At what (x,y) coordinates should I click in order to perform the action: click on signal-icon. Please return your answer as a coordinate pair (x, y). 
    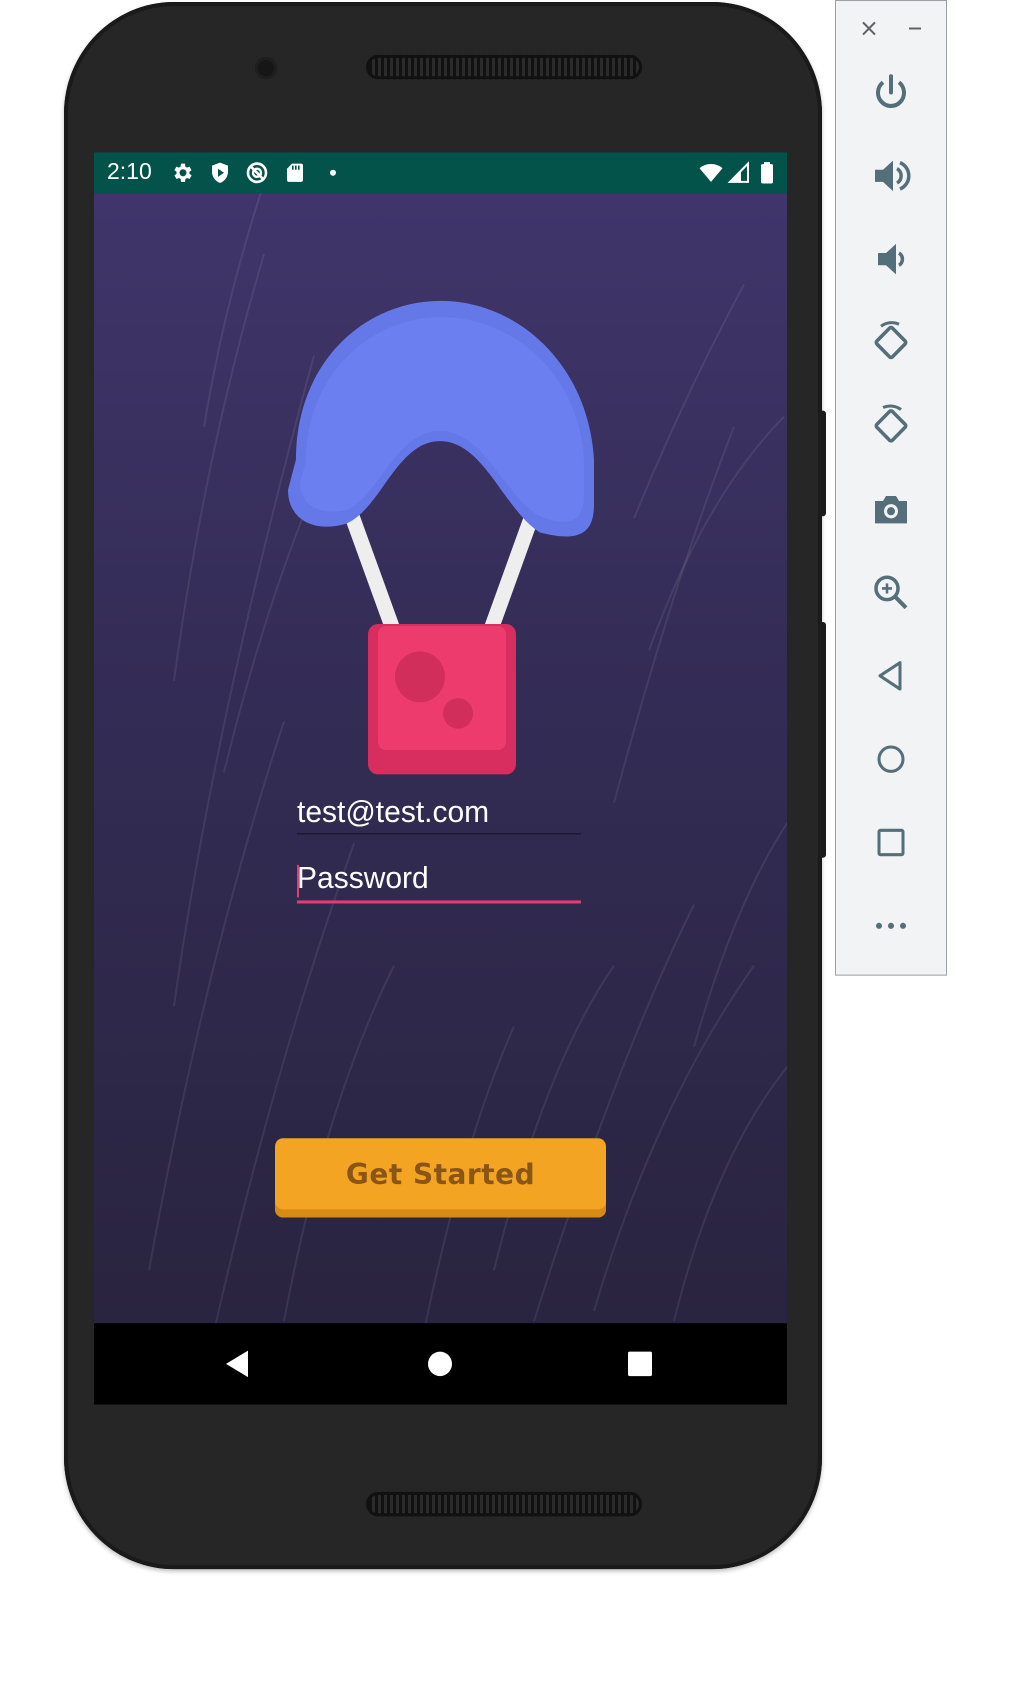
    Looking at the image, I should click on (739, 173).